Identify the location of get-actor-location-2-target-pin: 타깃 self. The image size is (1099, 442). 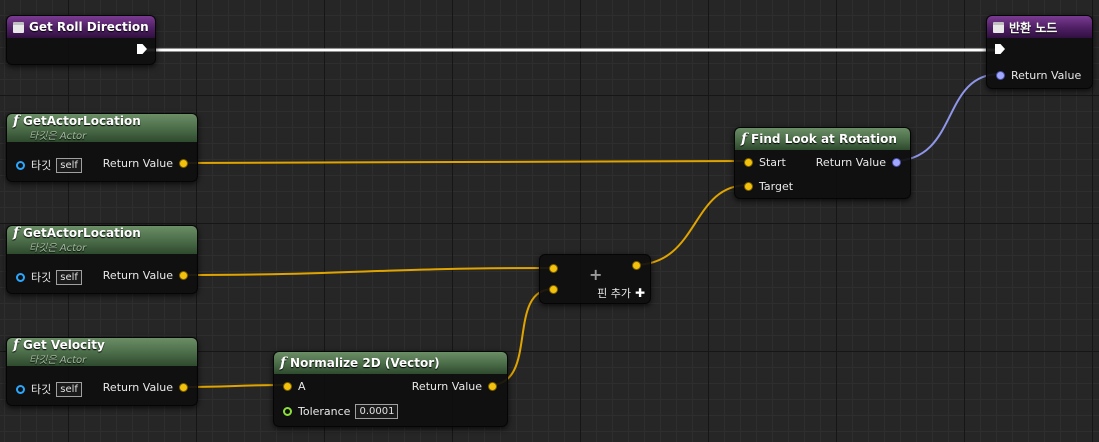
(49, 277).